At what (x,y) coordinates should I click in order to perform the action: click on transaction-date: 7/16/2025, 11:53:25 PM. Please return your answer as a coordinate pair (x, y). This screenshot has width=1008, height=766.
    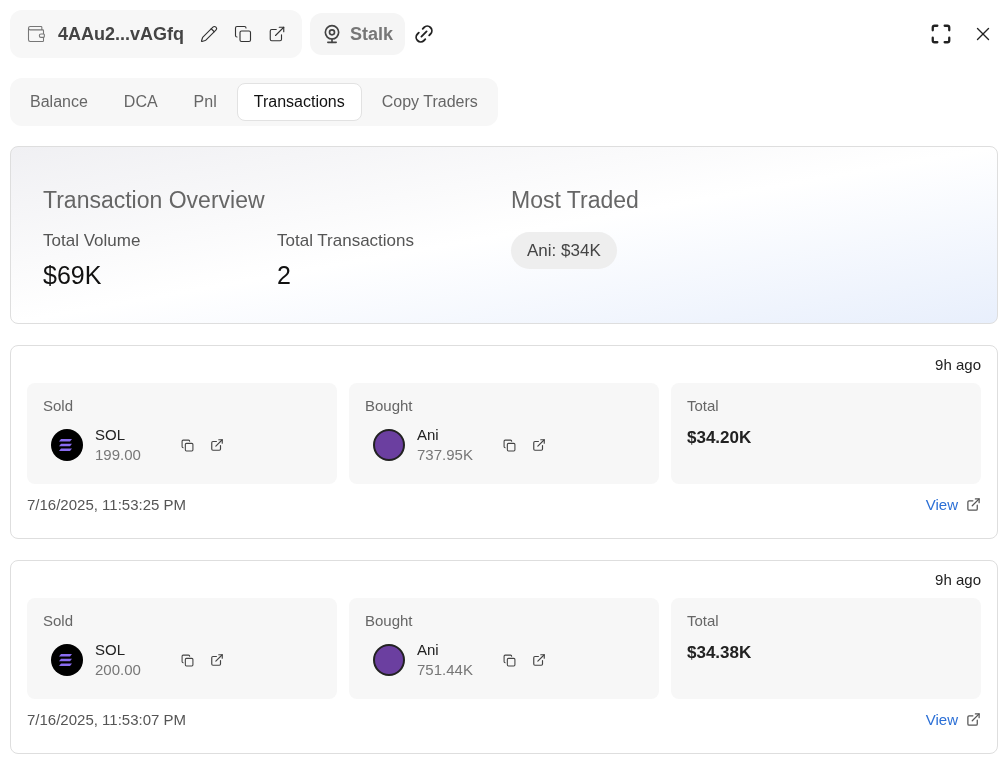
    Looking at the image, I should click on (106, 504).